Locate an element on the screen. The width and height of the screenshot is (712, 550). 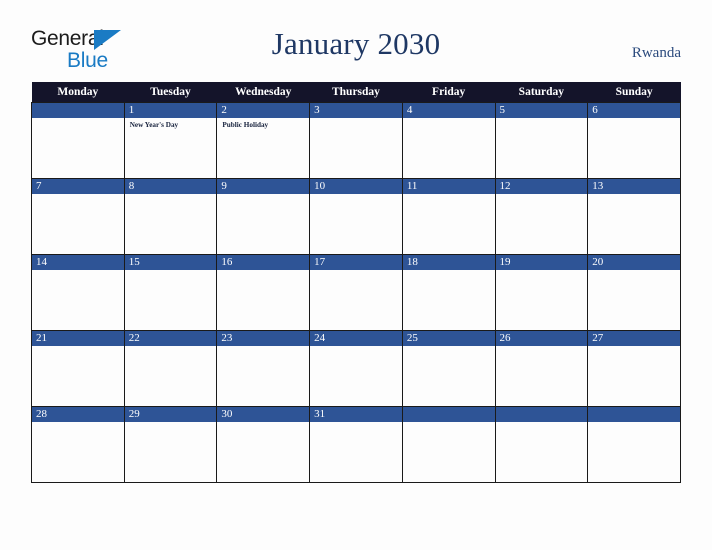
calendar-day-cell: 14 is located at coordinates (78, 292).